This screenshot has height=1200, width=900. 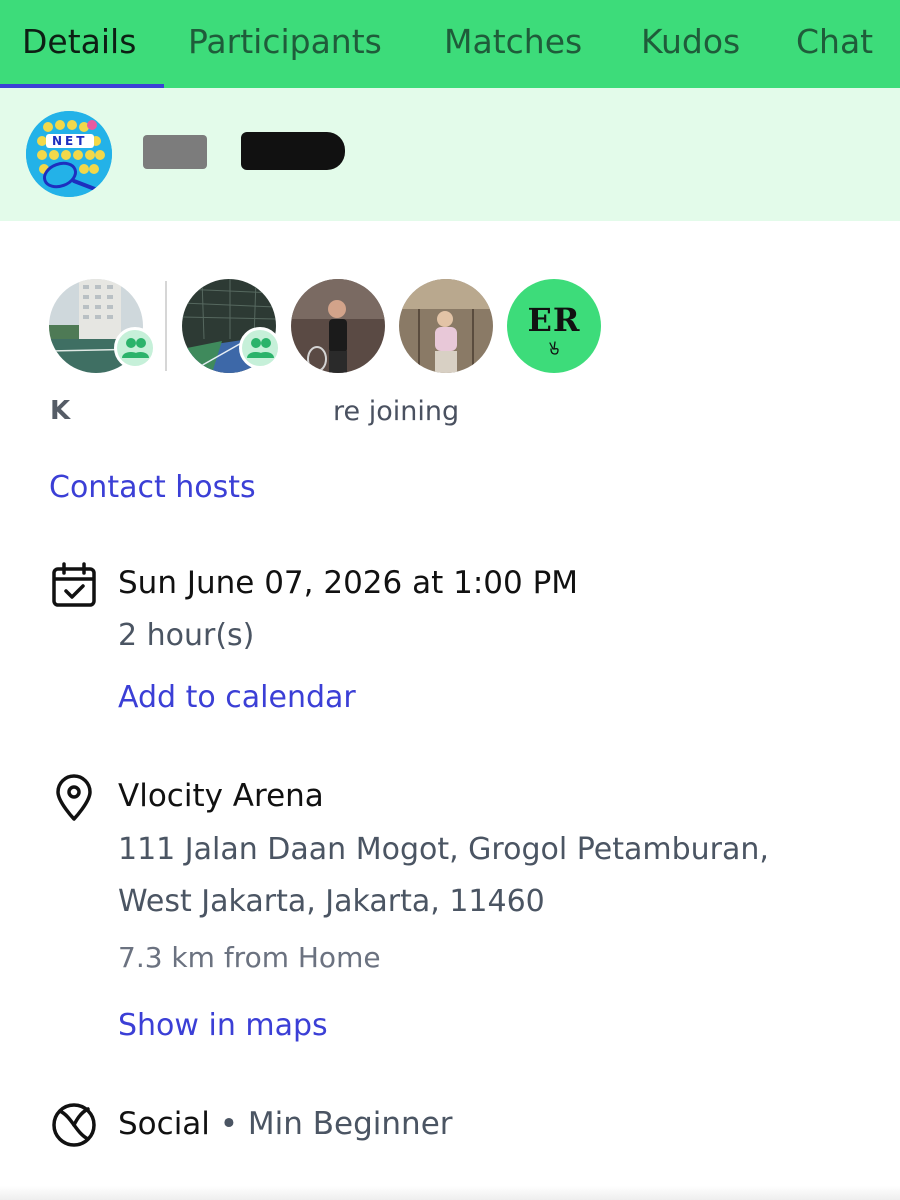 I want to click on group-logo-text: NET, so click(x=70, y=141).